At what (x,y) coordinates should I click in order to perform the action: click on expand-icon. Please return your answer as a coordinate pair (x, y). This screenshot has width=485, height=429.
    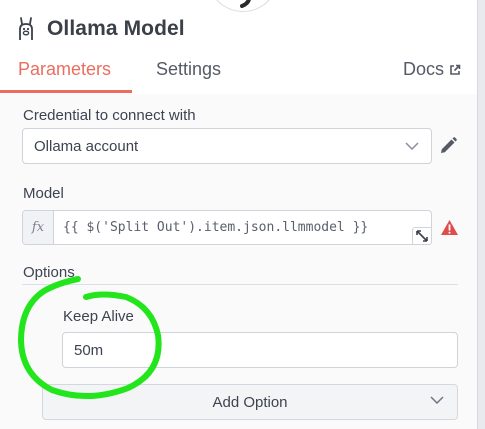
    Looking at the image, I should click on (422, 236).